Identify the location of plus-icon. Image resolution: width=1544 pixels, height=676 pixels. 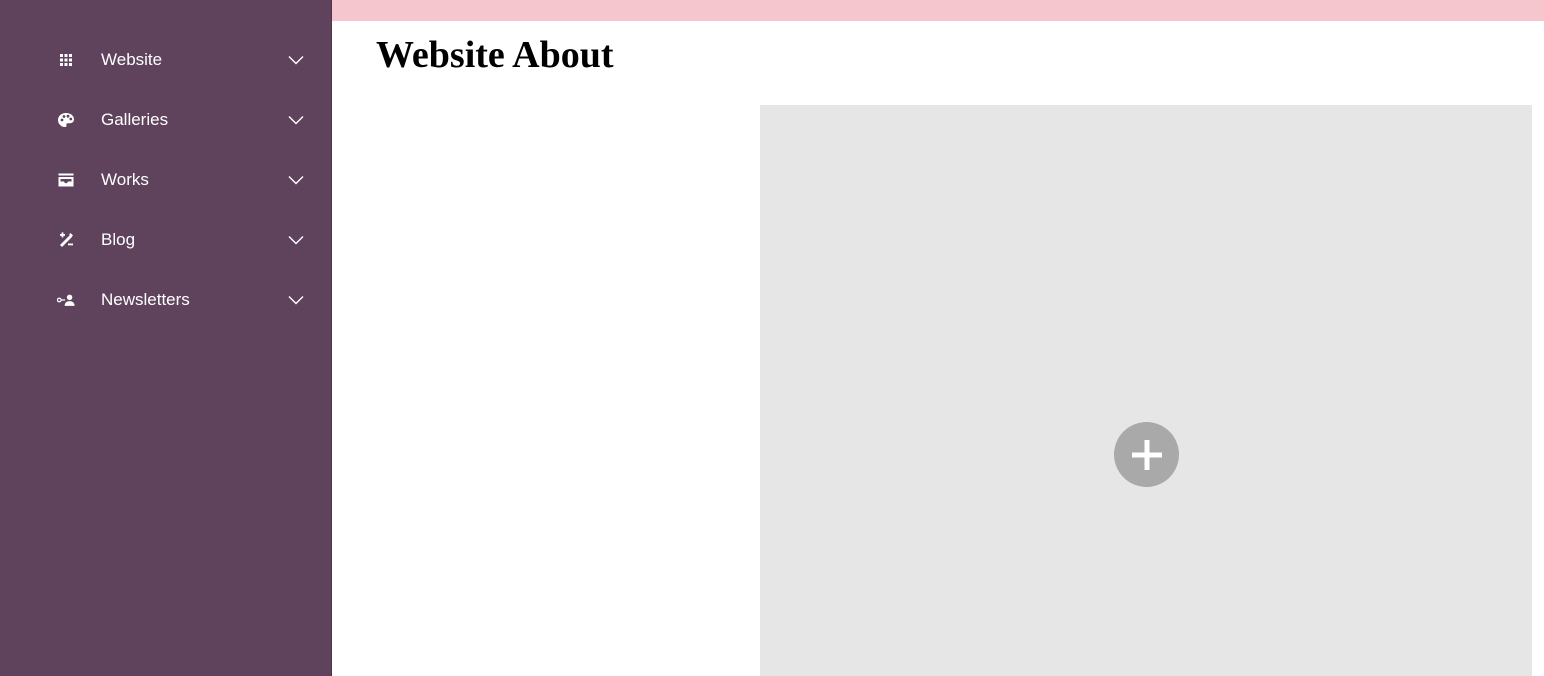
(1146, 454).